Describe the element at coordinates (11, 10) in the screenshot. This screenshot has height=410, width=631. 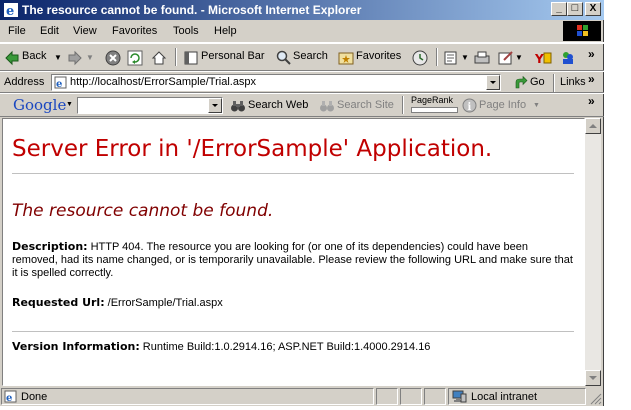
I see `ie-logo-icon: e` at that location.